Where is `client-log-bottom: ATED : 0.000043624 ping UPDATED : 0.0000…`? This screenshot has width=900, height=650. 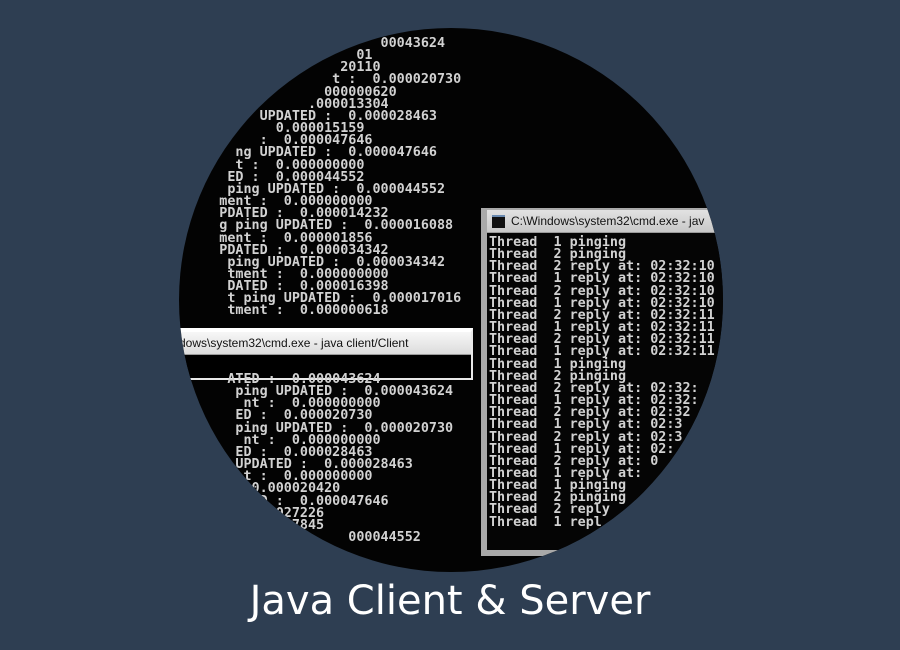
client-log-bottom: ATED : 0.000043624 ping UPDATED : 0.0000… is located at coordinates (340, 459).